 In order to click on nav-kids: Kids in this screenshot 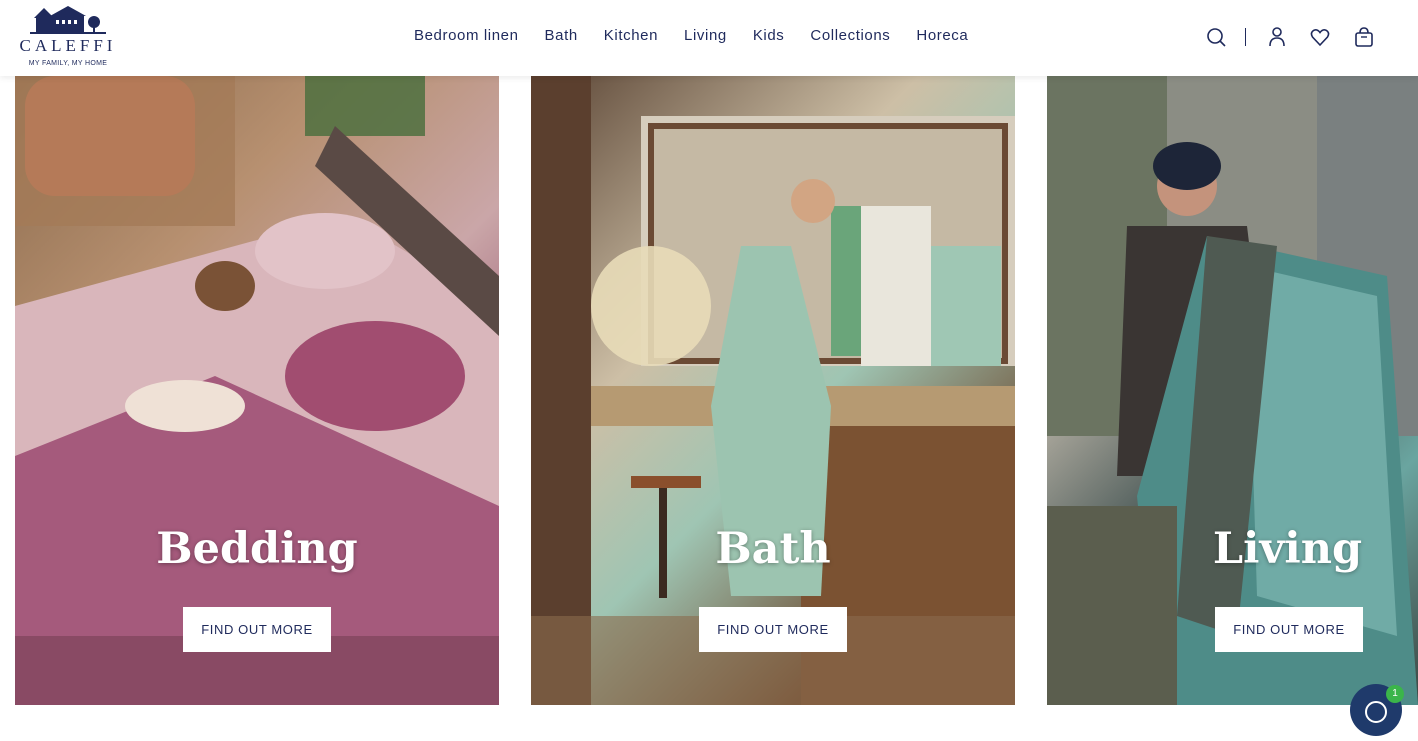, I will do `click(769, 35)`.